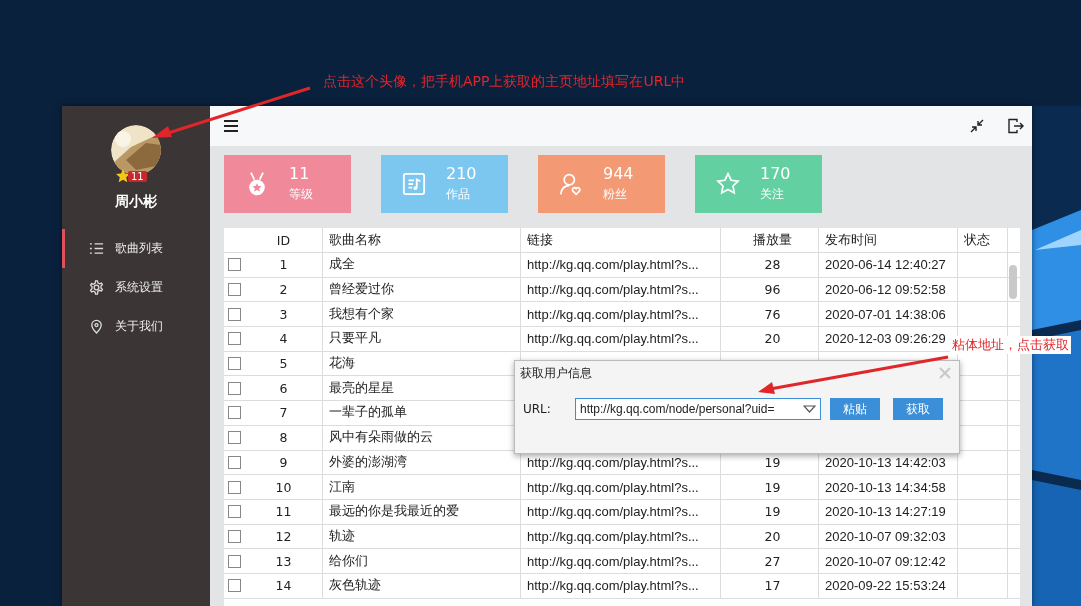  What do you see at coordinates (769, 240) in the screenshot?
I see `column-header: 播放量` at bounding box center [769, 240].